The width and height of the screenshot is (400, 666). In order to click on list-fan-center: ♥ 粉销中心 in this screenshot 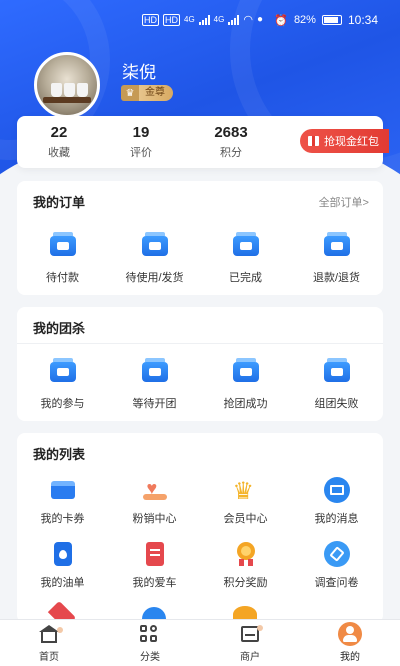, I will do `click(154, 501)`.